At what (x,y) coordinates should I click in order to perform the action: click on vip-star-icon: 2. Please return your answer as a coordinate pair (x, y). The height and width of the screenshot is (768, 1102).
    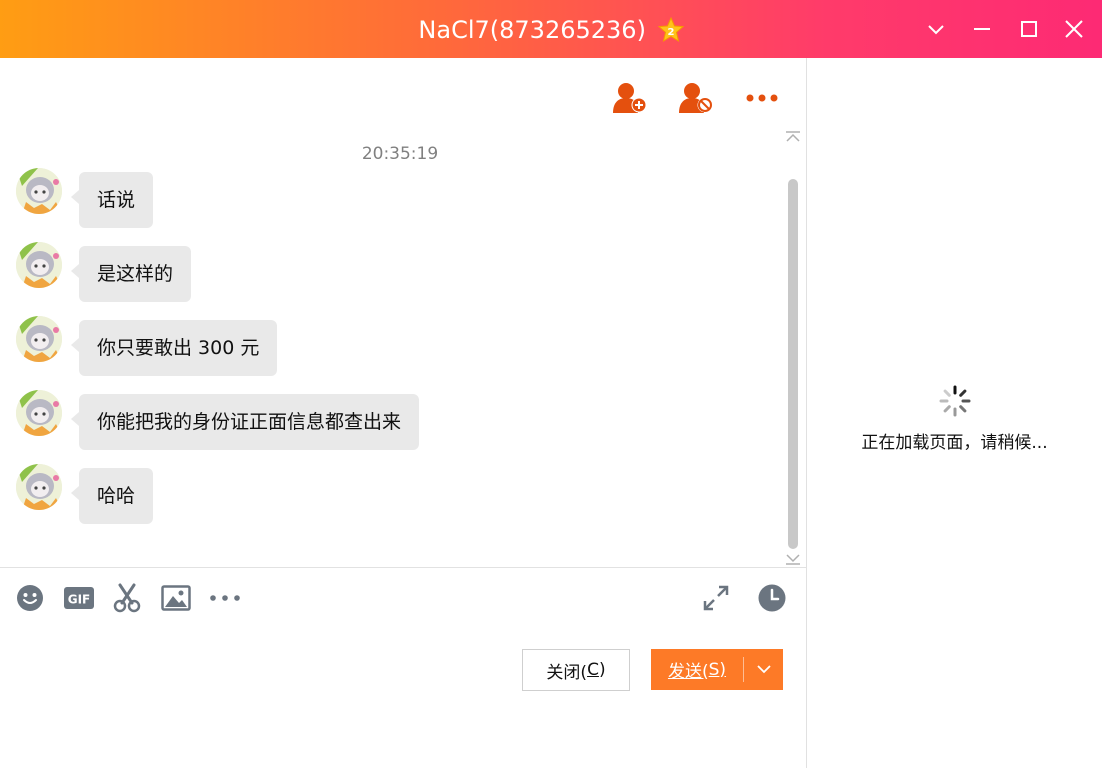
    Looking at the image, I should click on (670, 29).